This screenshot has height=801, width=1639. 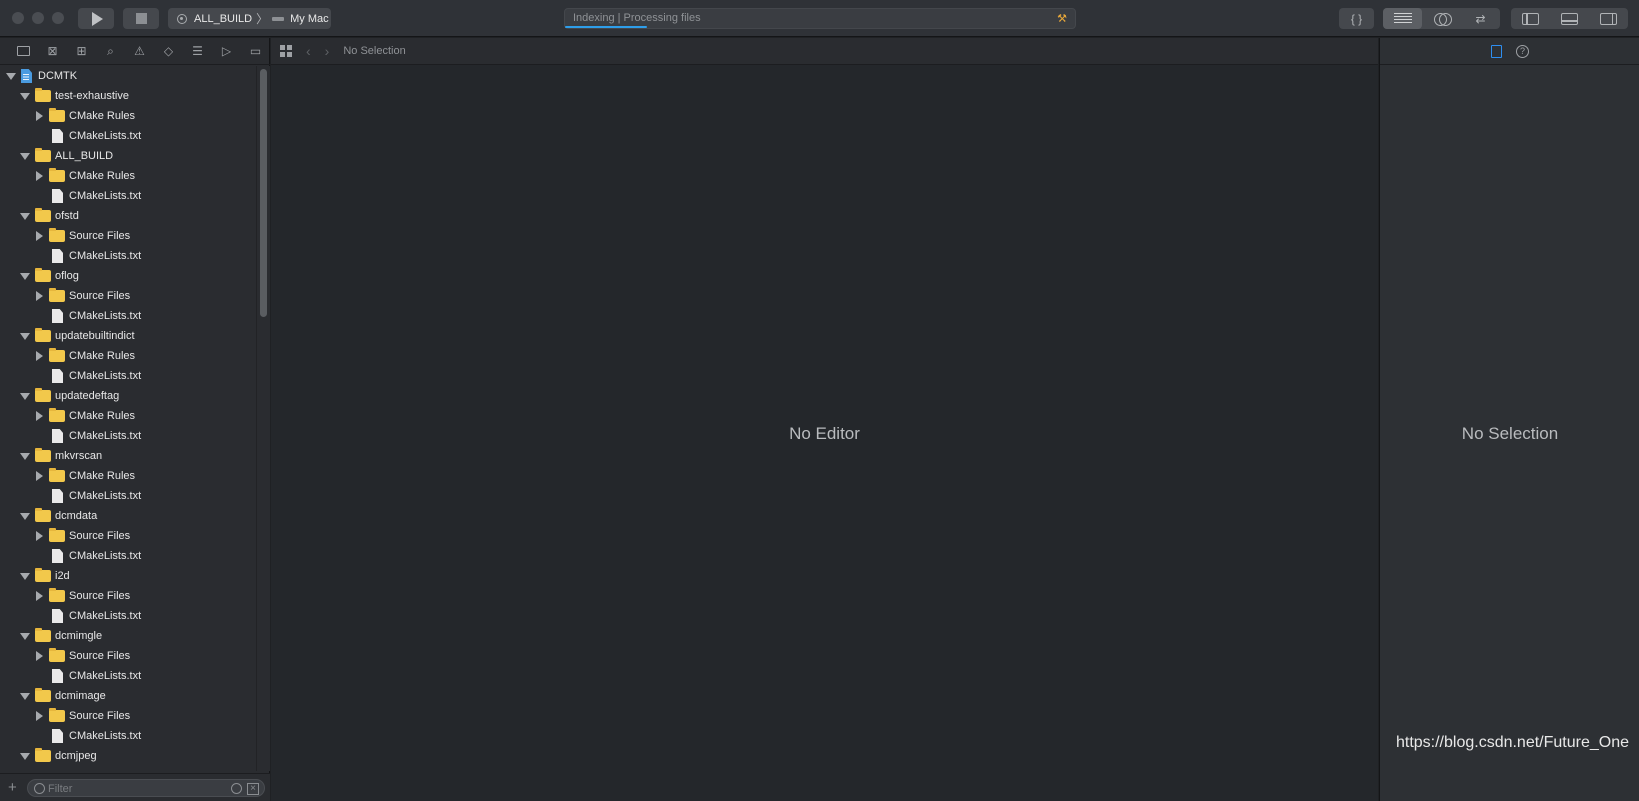 What do you see at coordinates (128, 516) in the screenshot?
I see `tree-folder-item: dcmdata` at bounding box center [128, 516].